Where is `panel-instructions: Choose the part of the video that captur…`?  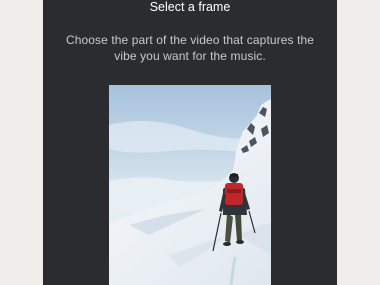 panel-instructions: Choose the part of the video that captur… is located at coordinates (190, 48).